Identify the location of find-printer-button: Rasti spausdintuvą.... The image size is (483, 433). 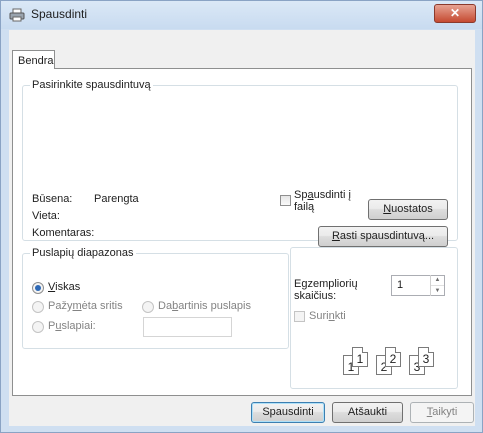
(383, 236).